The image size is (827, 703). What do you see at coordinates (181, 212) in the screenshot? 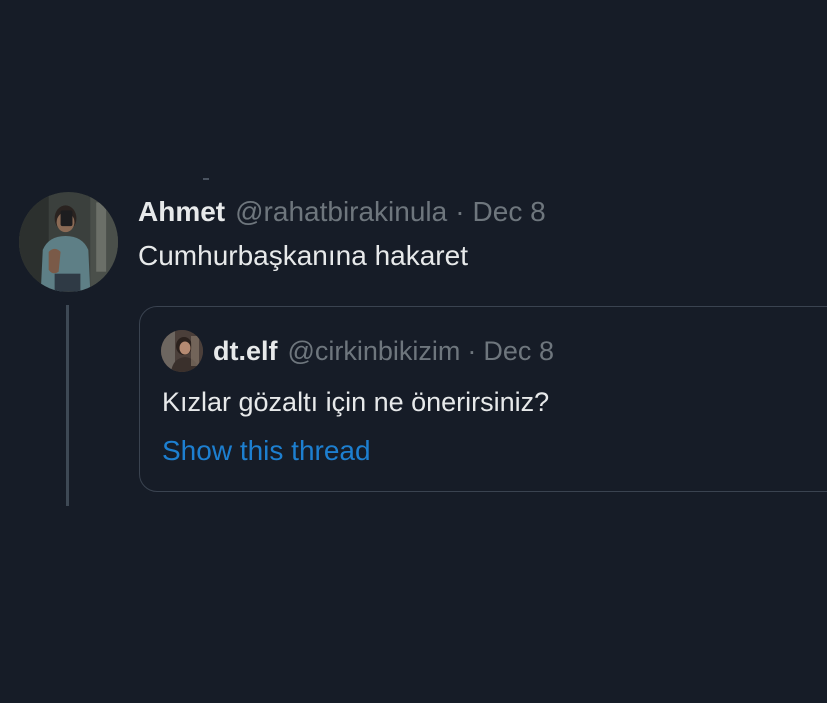
I see `display-name: Ahmet` at bounding box center [181, 212].